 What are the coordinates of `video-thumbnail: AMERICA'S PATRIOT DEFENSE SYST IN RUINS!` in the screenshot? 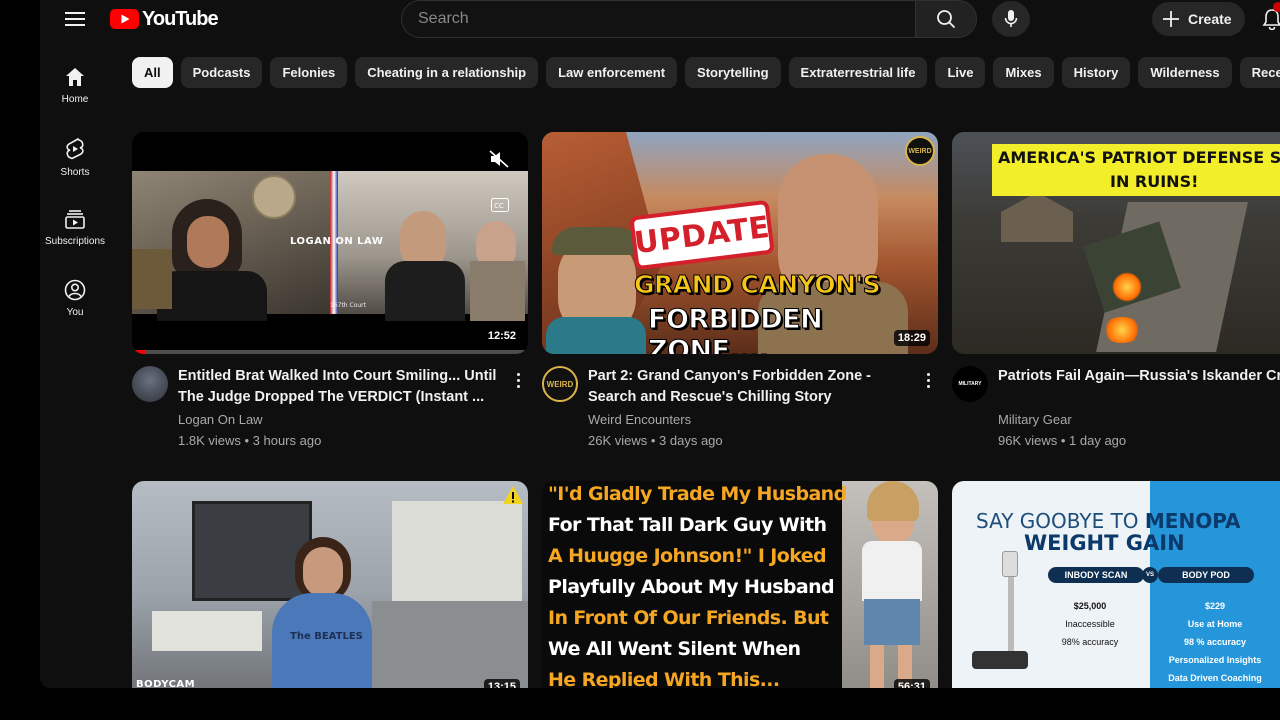 It's located at (1116, 243).